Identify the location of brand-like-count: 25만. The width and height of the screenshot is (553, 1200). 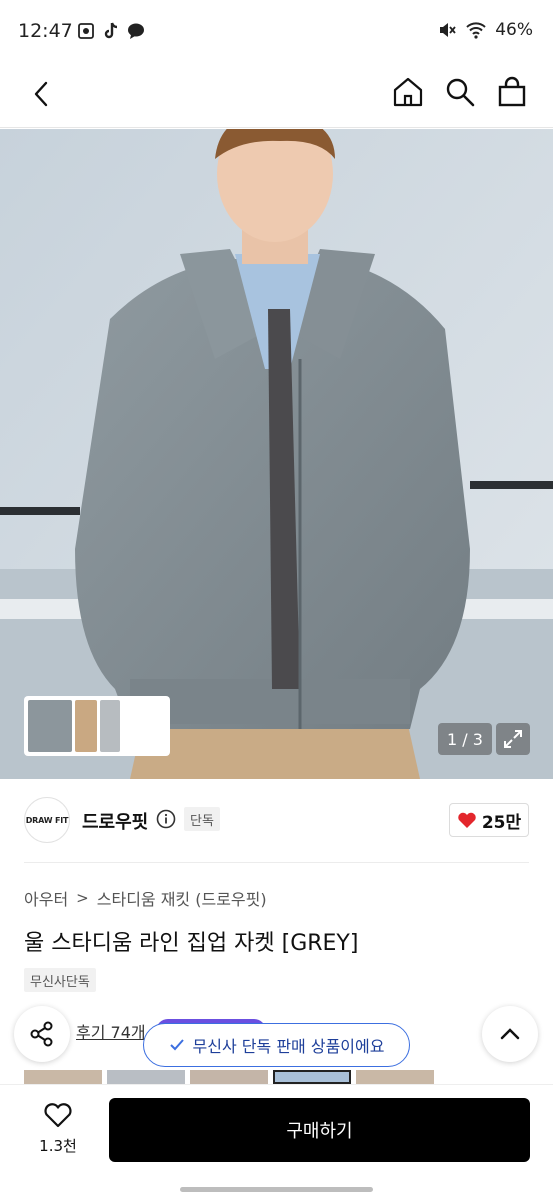
(501, 822).